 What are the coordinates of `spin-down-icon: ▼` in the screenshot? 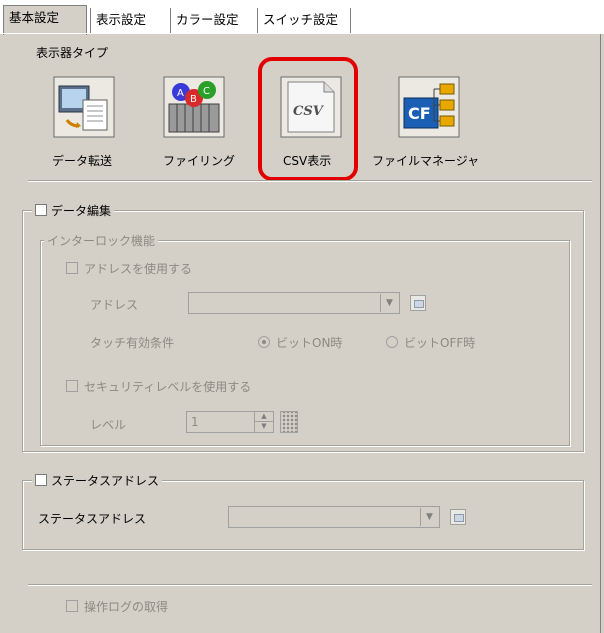 It's located at (264, 426).